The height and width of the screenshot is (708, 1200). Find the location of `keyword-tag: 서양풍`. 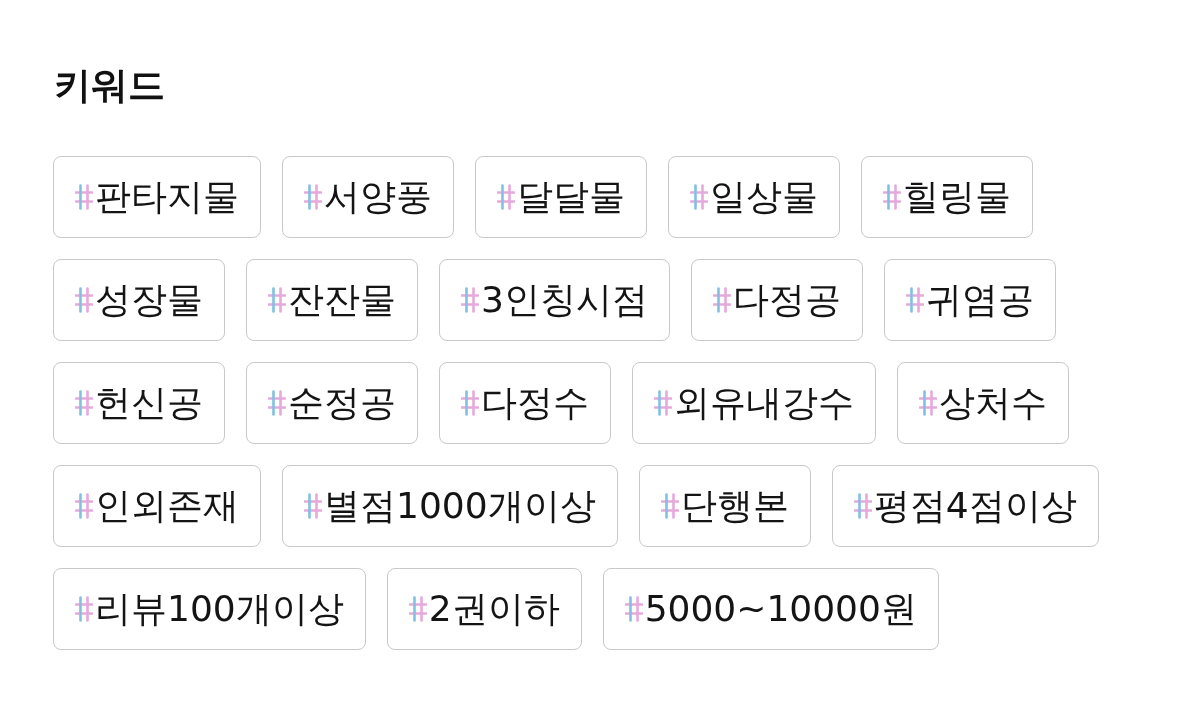

keyword-tag: 서양풍 is located at coordinates (368, 197).